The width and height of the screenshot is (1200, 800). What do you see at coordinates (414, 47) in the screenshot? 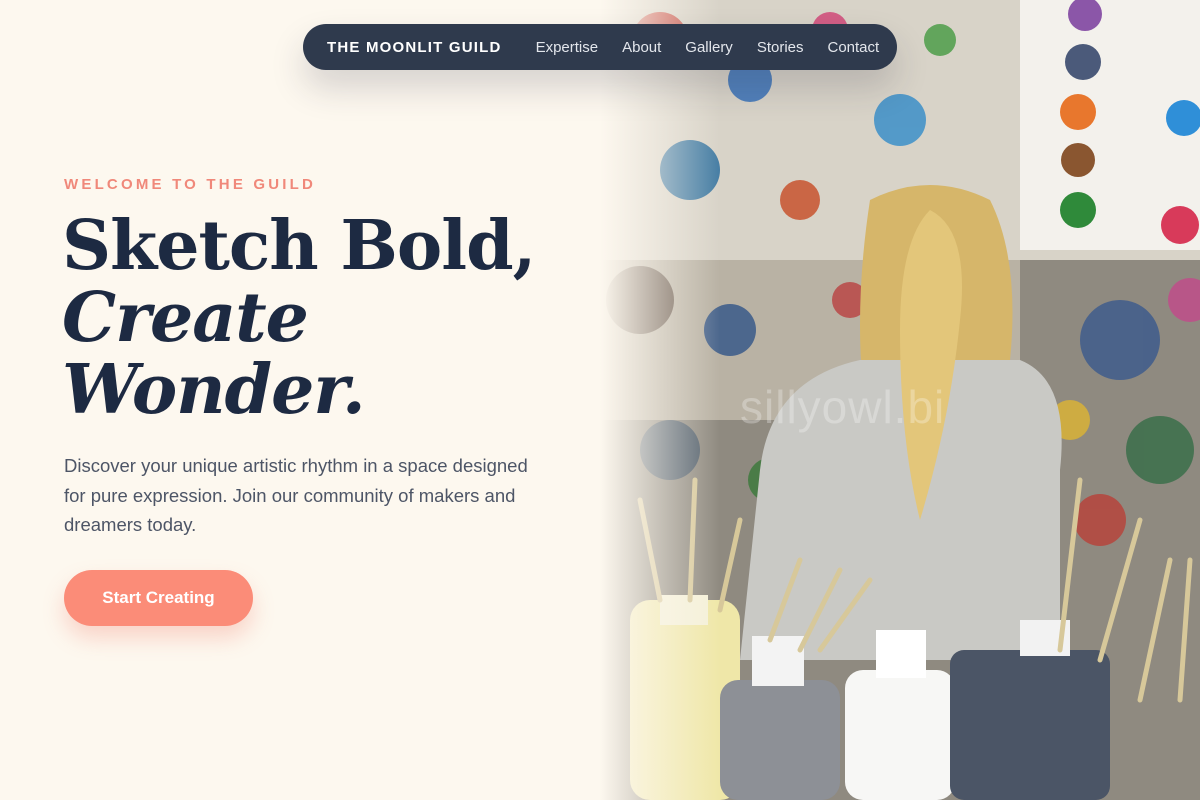
I see `brand-logo: THE MOONLIT GUILD` at bounding box center [414, 47].